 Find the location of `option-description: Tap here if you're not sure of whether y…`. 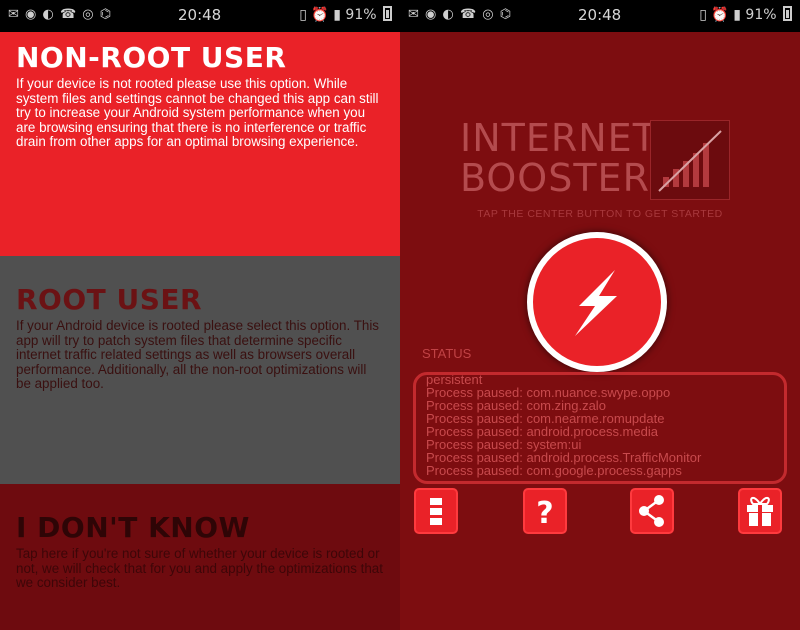

option-description: Tap here if you're not sure of whether y… is located at coordinates (199, 568).